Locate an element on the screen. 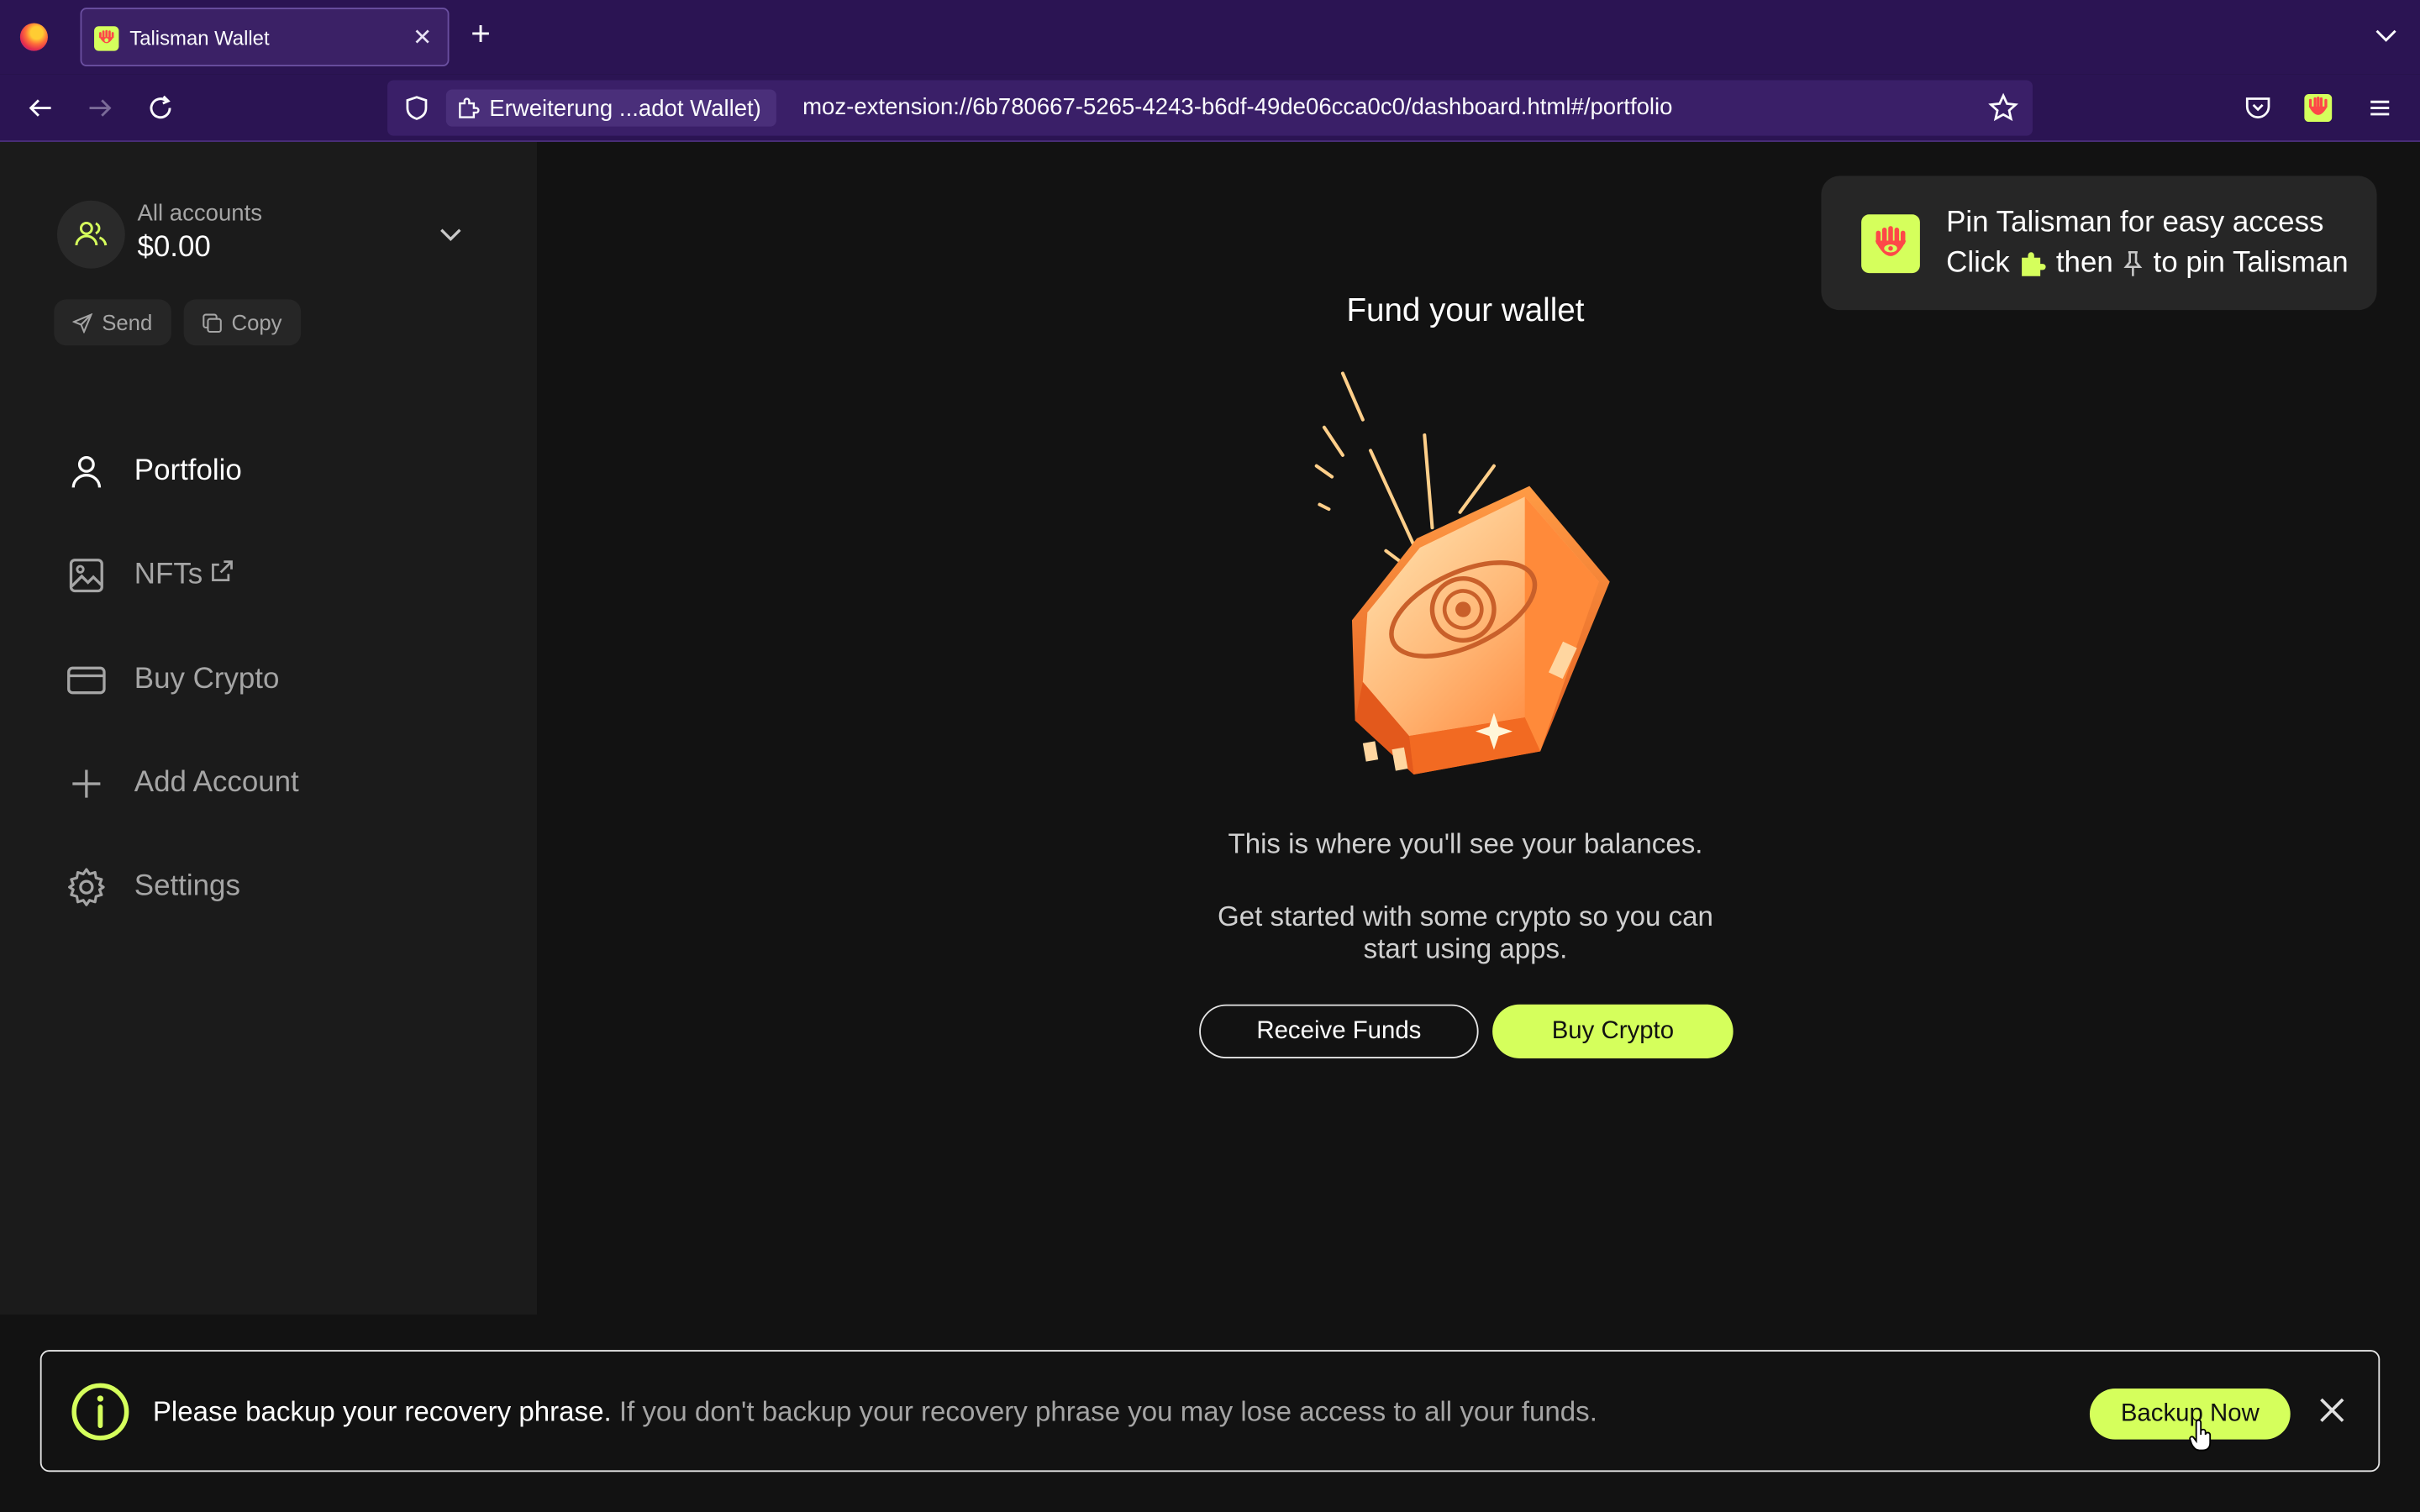 The image size is (2420, 1512). image-icon is located at coordinates (86, 575).